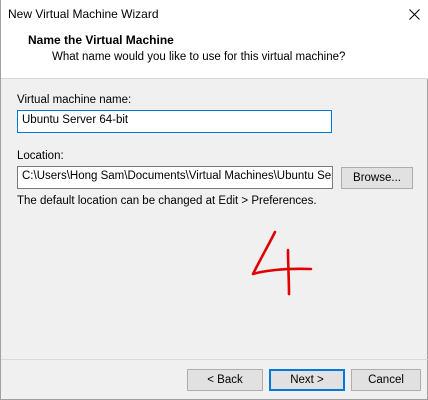 The image size is (428, 400). Describe the element at coordinates (40, 156) in the screenshot. I see `location-label: Location:` at that location.